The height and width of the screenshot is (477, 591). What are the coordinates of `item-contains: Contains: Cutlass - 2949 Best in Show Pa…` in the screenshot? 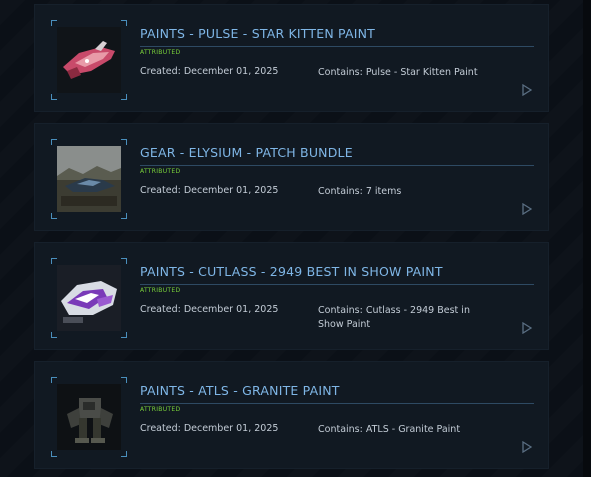 It's located at (394, 317).